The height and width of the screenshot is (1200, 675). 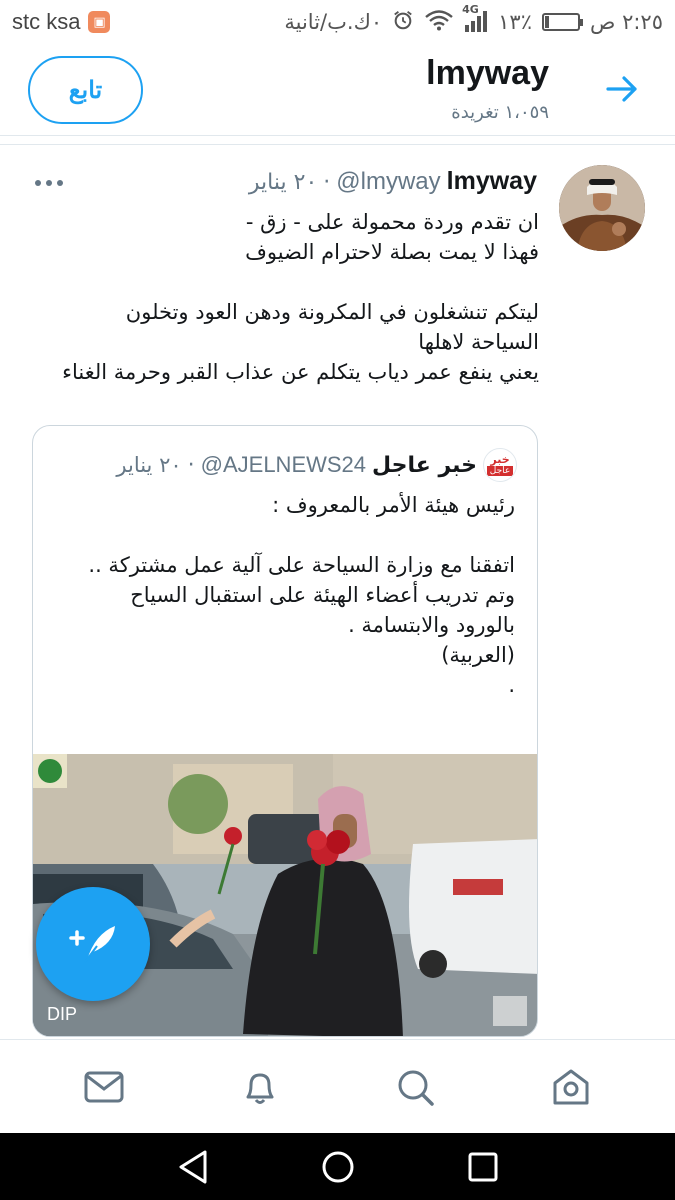 What do you see at coordinates (415, 1087) in the screenshot?
I see `search-icon` at bounding box center [415, 1087].